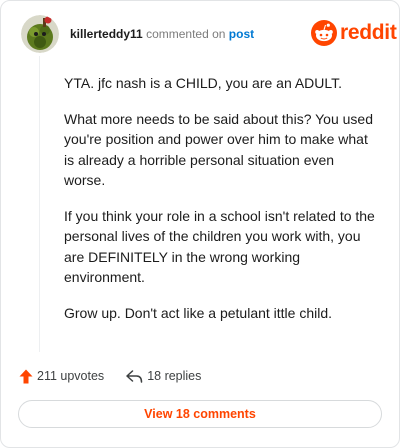 The image size is (400, 448). I want to click on reply-count: 18 replies, so click(174, 376).